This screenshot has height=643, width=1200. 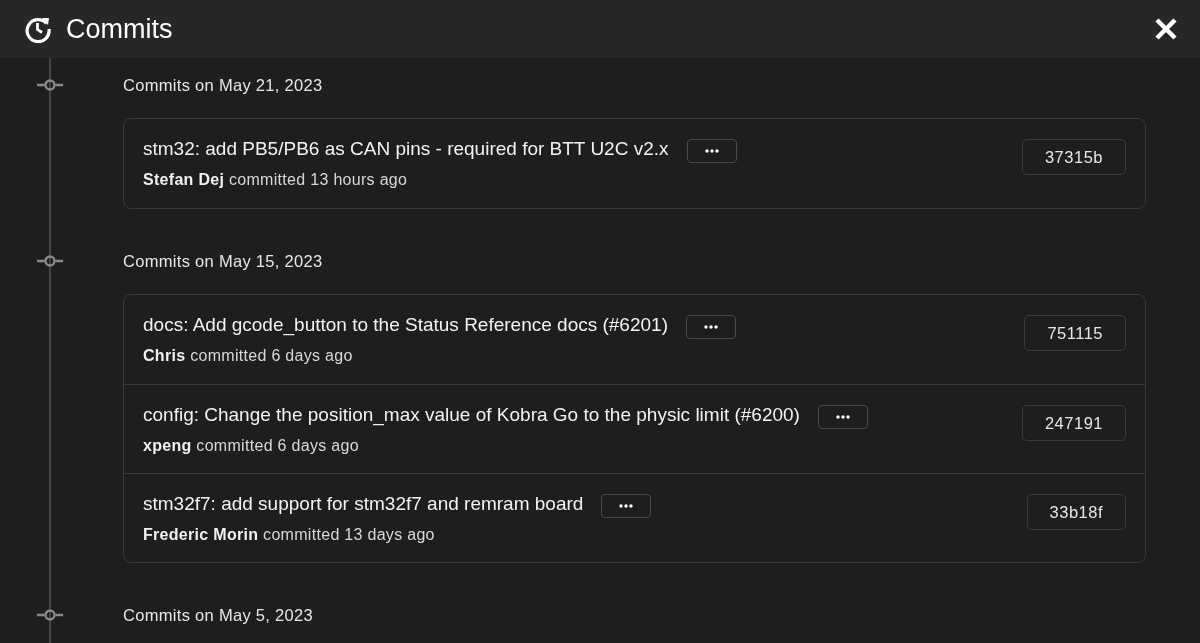 What do you see at coordinates (406, 148) in the screenshot?
I see `commit-title: stm32: add PB5/PB6 as CAN pins - required for BTT U2C v2.x` at bounding box center [406, 148].